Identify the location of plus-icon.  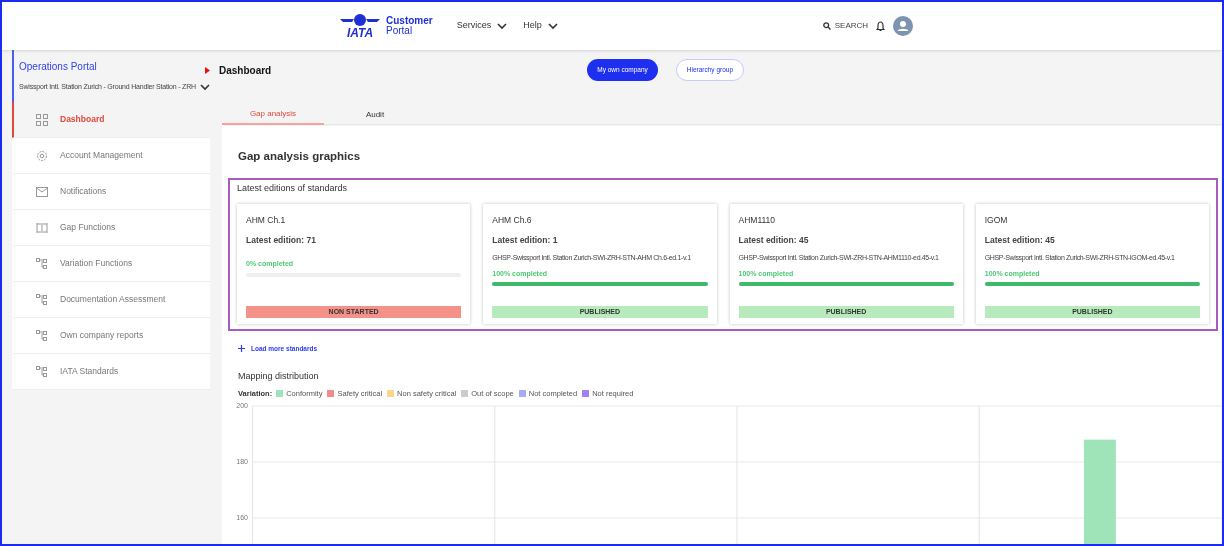
(241, 349).